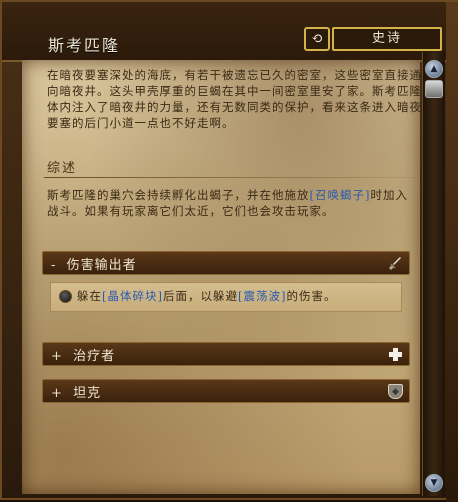  Describe the element at coordinates (101, 265) in the screenshot. I see `dps-role-text: 伤害输出者` at that location.